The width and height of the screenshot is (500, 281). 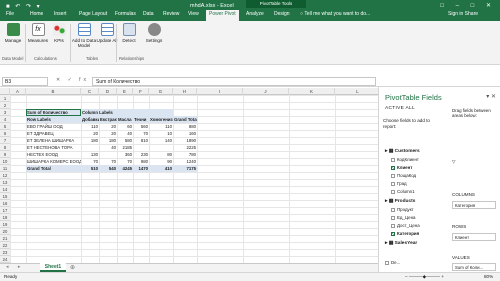 What do you see at coordinates (84, 35) in the screenshot?
I see `add-to-data-model-button: Add to Data Model` at bounding box center [84, 35].